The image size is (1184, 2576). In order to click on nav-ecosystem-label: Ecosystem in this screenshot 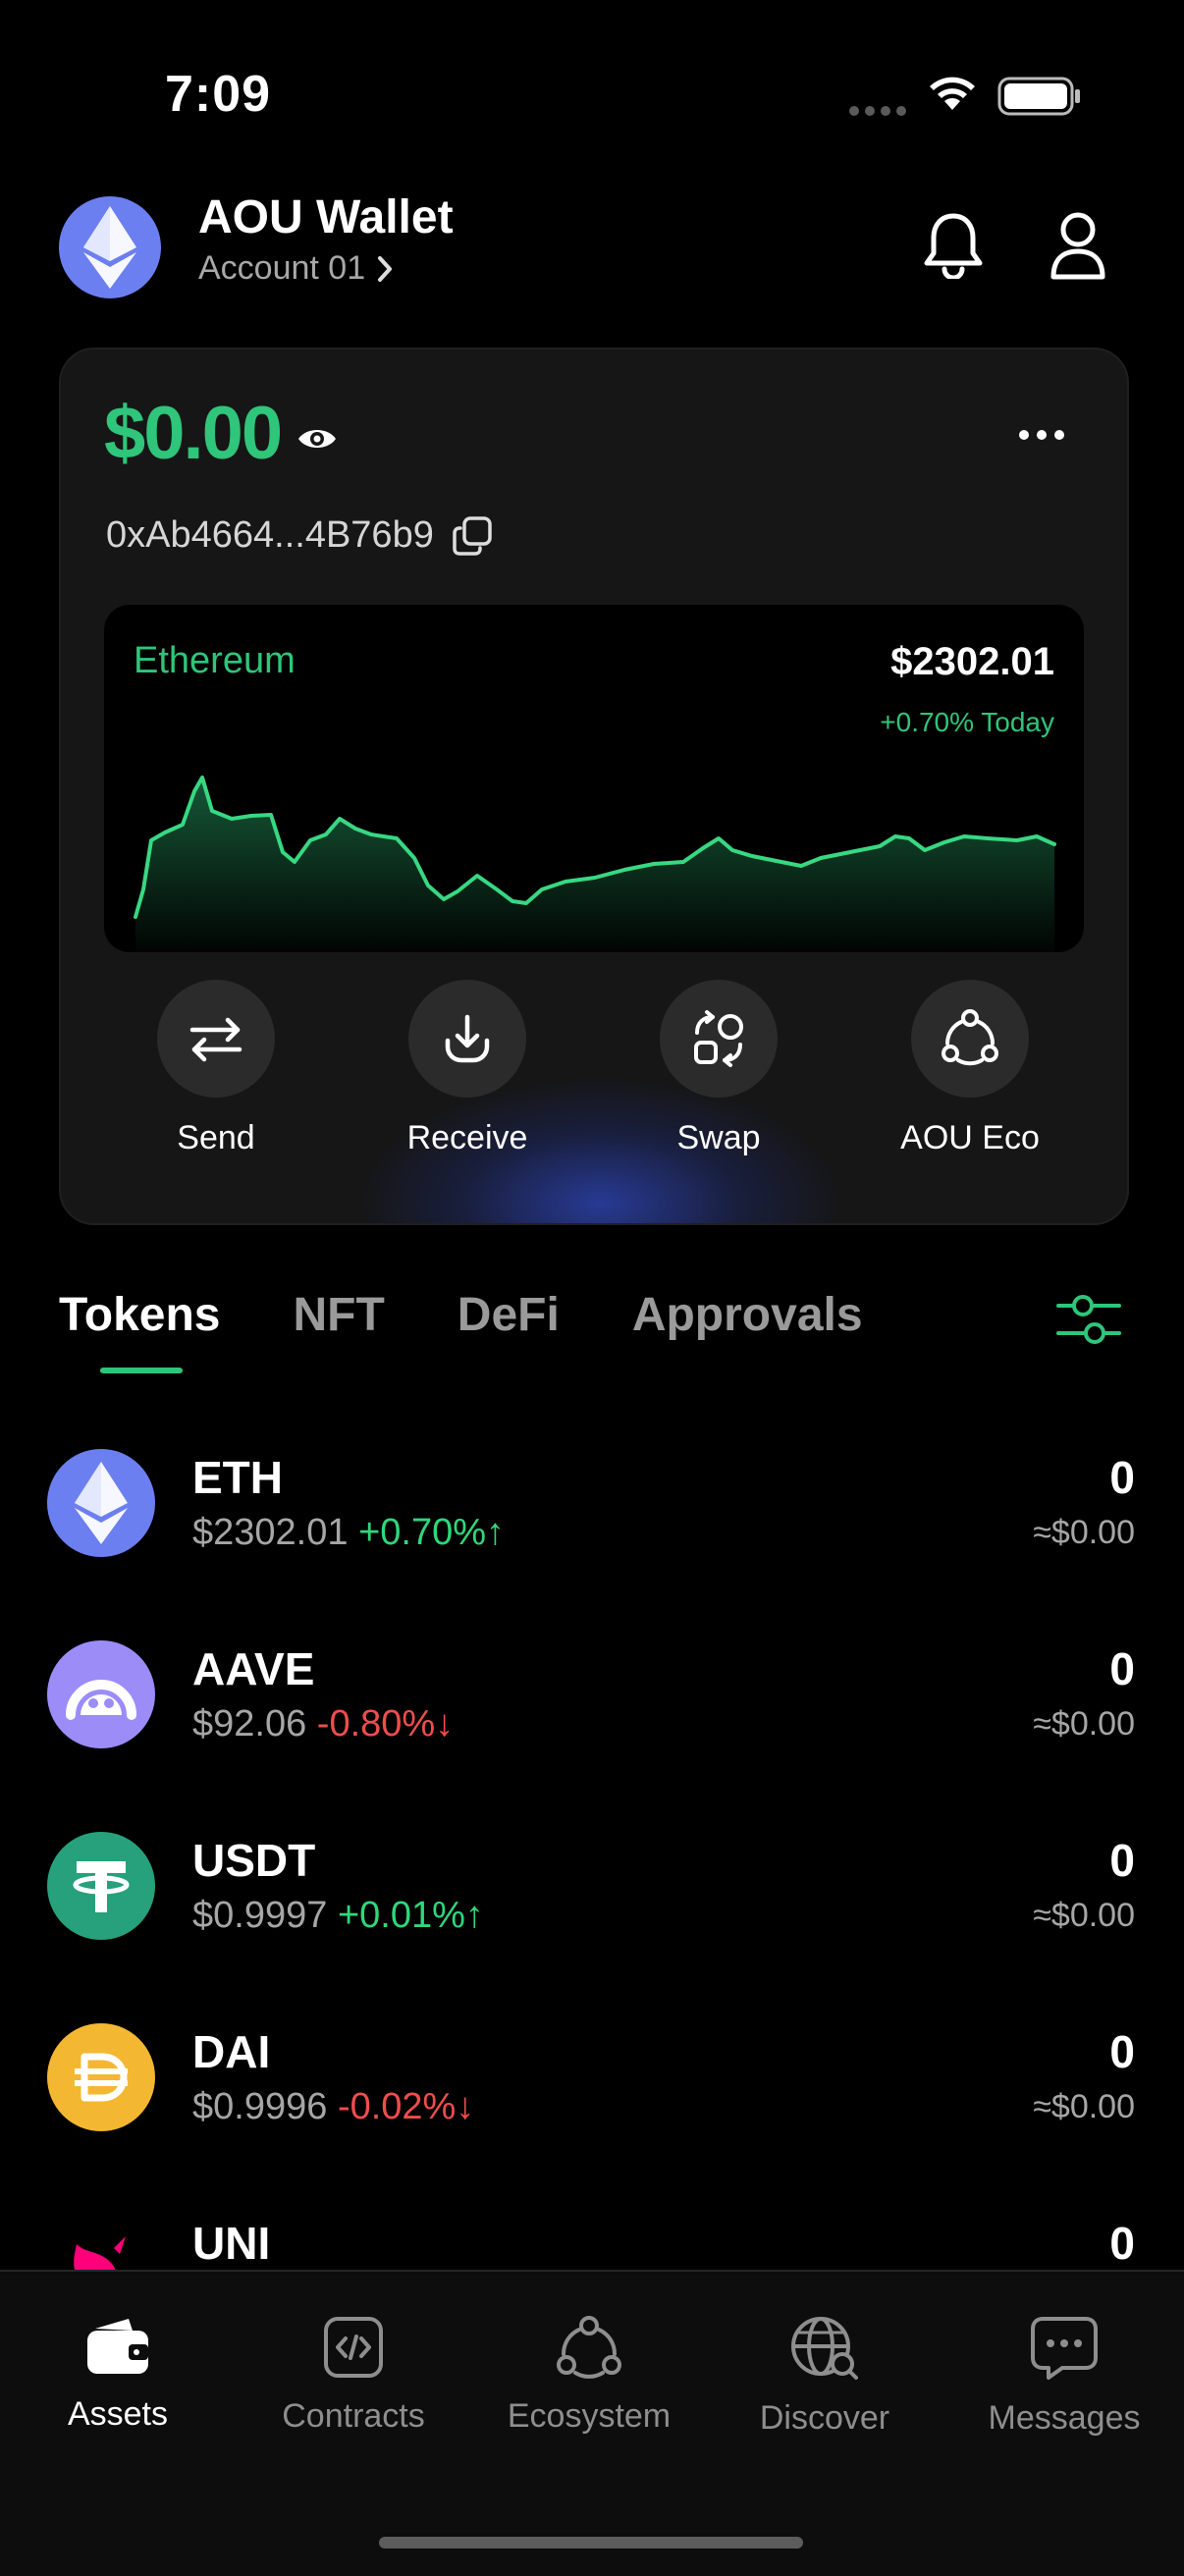, I will do `click(589, 2416)`.